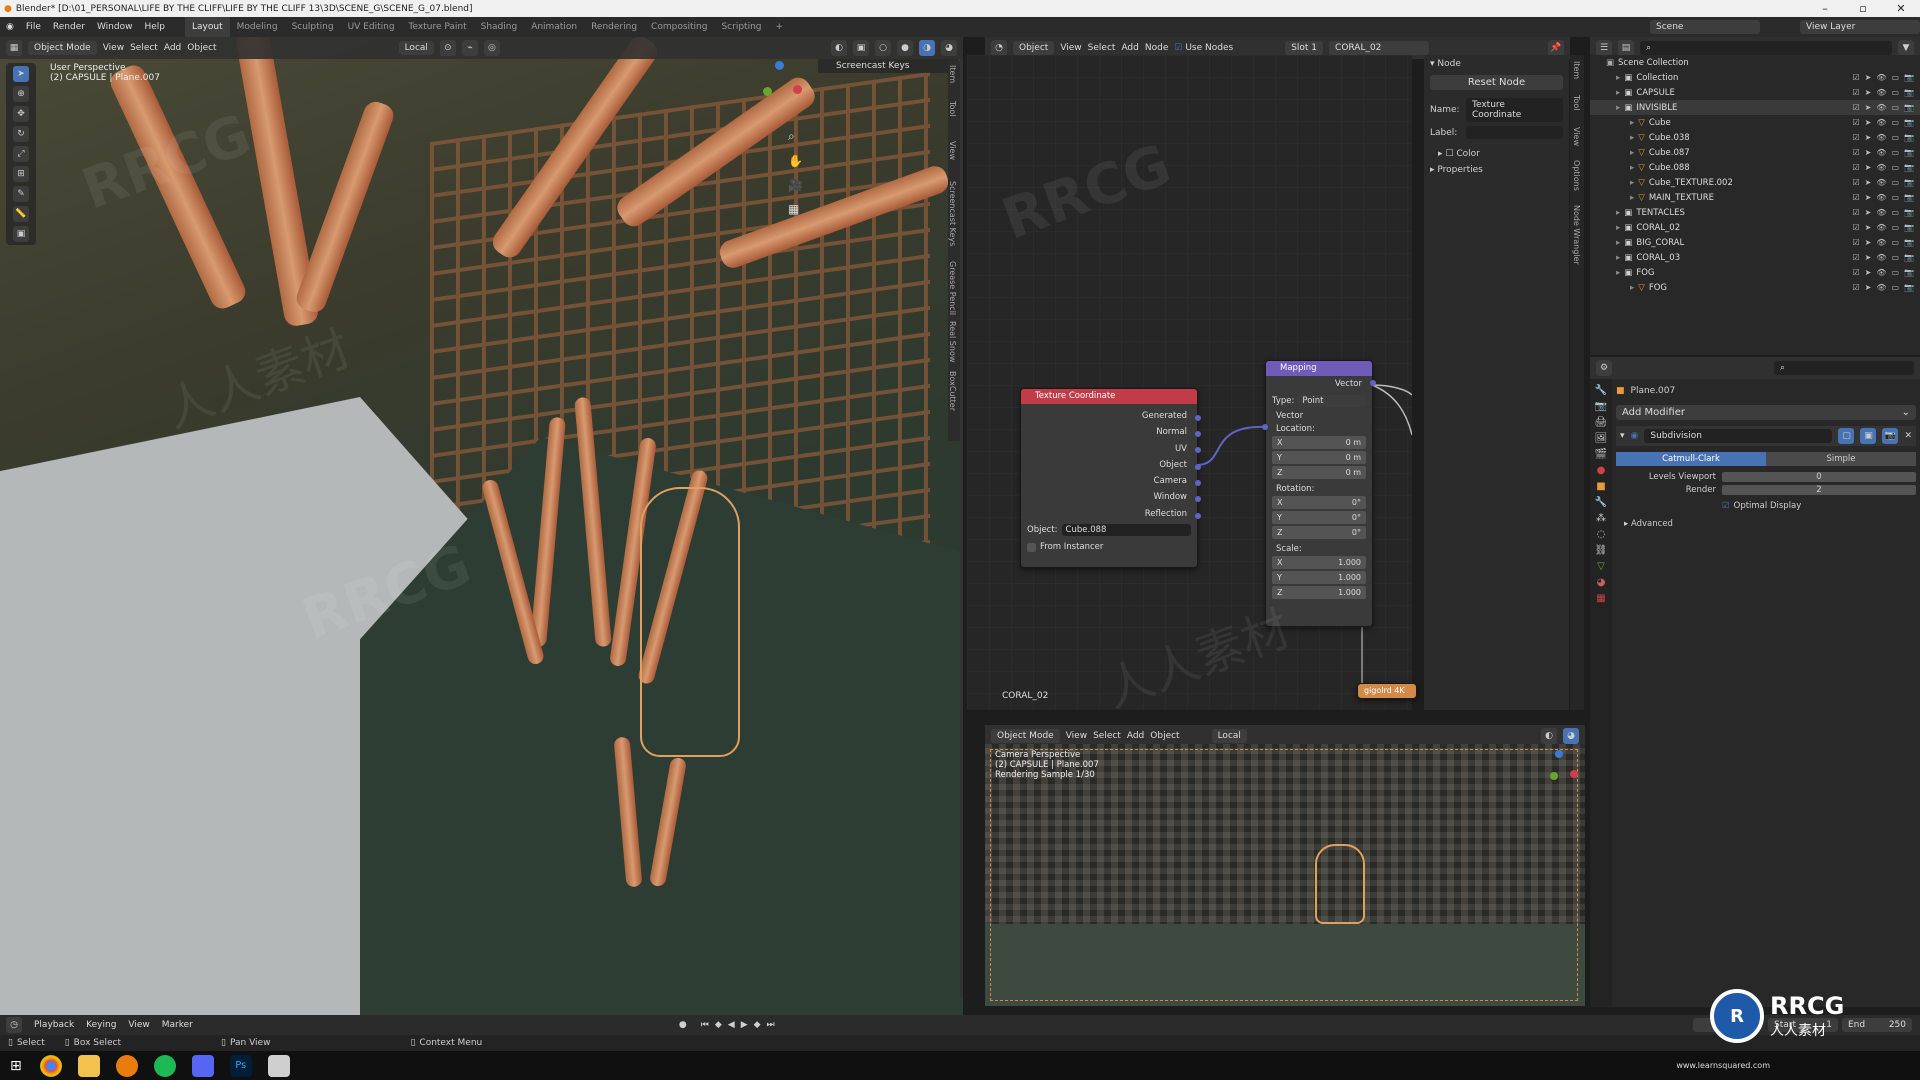 The width and height of the screenshot is (1920, 1080). I want to click on scene-tab-icon: 🎬, so click(1601, 454).